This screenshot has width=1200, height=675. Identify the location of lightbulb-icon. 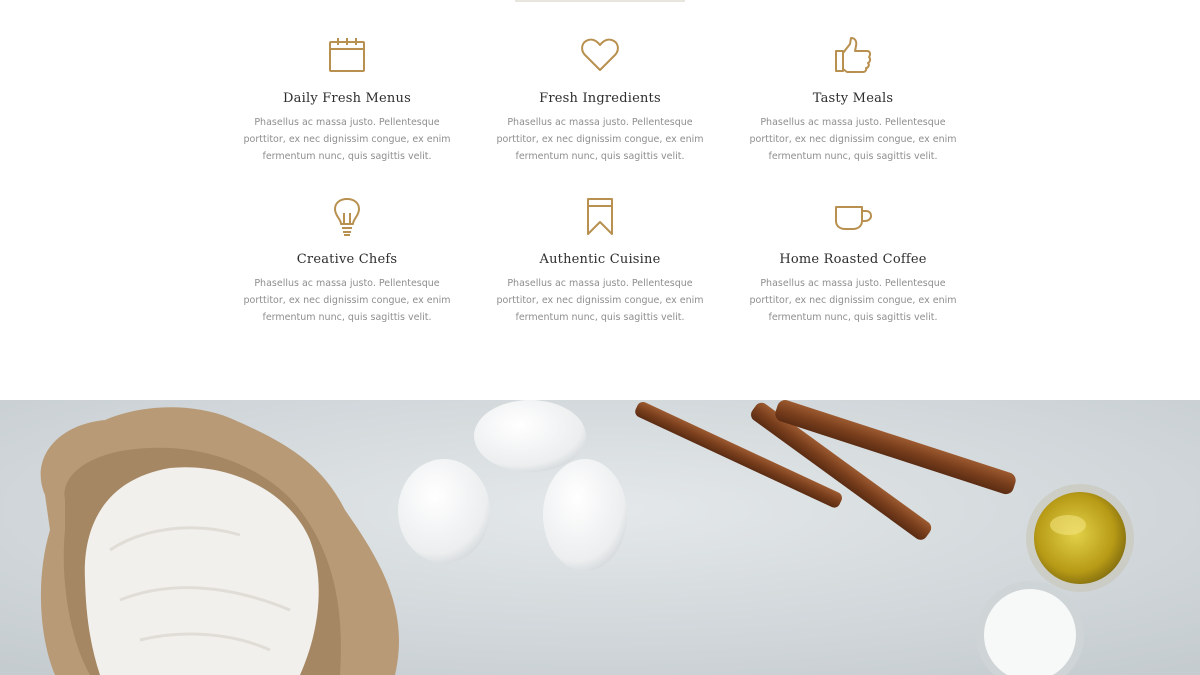
(347, 217).